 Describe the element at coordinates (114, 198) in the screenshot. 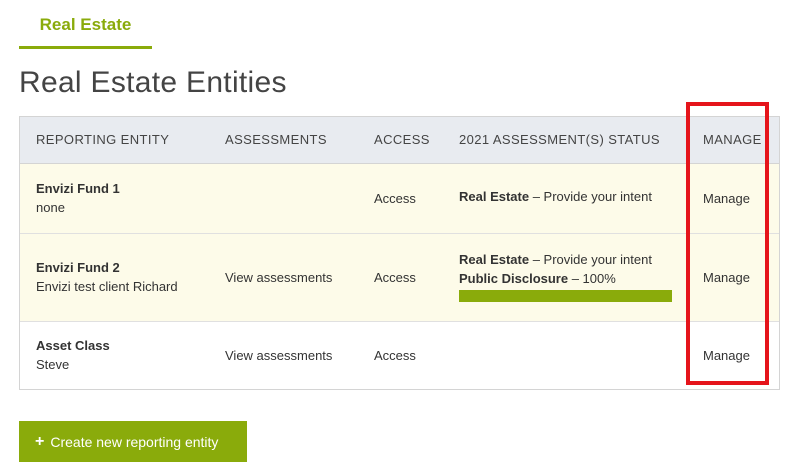

I see `entity-cell: Envizi Fund 1 none` at that location.